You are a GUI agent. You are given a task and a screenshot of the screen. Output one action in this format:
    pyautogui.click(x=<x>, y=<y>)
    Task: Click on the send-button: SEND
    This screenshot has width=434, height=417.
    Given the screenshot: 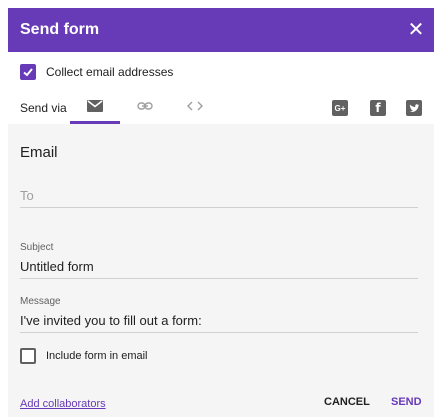 What is the action you would take?
    pyautogui.click(x=406, y=402)
    